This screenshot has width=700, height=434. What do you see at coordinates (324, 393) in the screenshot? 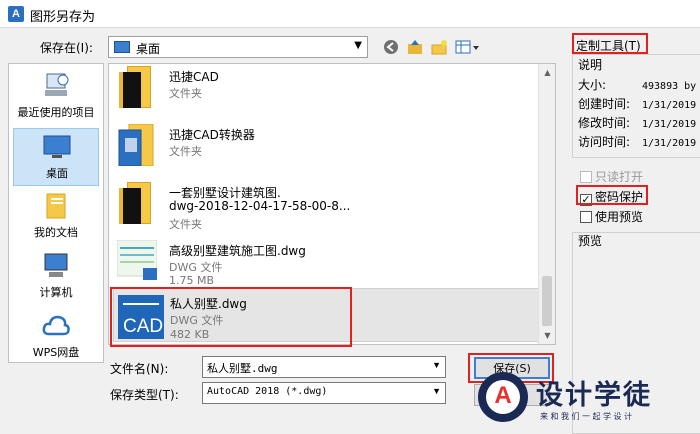
I see `filetype-select: AutoCAD 2018 (*.dwg) ▼` at bounding box center [324, 393].